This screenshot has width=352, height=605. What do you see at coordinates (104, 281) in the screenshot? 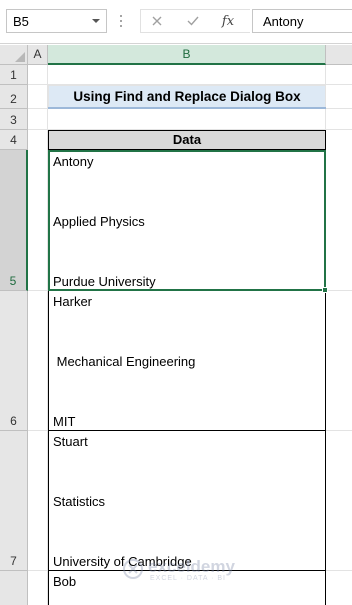
I see `cell-line: Purdue University` at bounding box center [104, 281].